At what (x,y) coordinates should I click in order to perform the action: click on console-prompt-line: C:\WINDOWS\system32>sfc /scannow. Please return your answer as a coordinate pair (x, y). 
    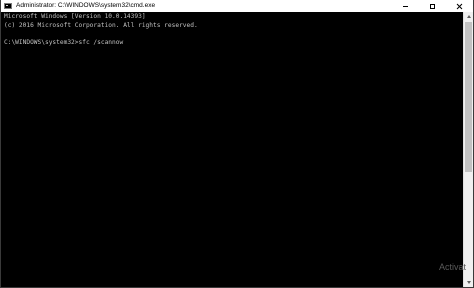
    Looking at the image, I should click on (231, 43).